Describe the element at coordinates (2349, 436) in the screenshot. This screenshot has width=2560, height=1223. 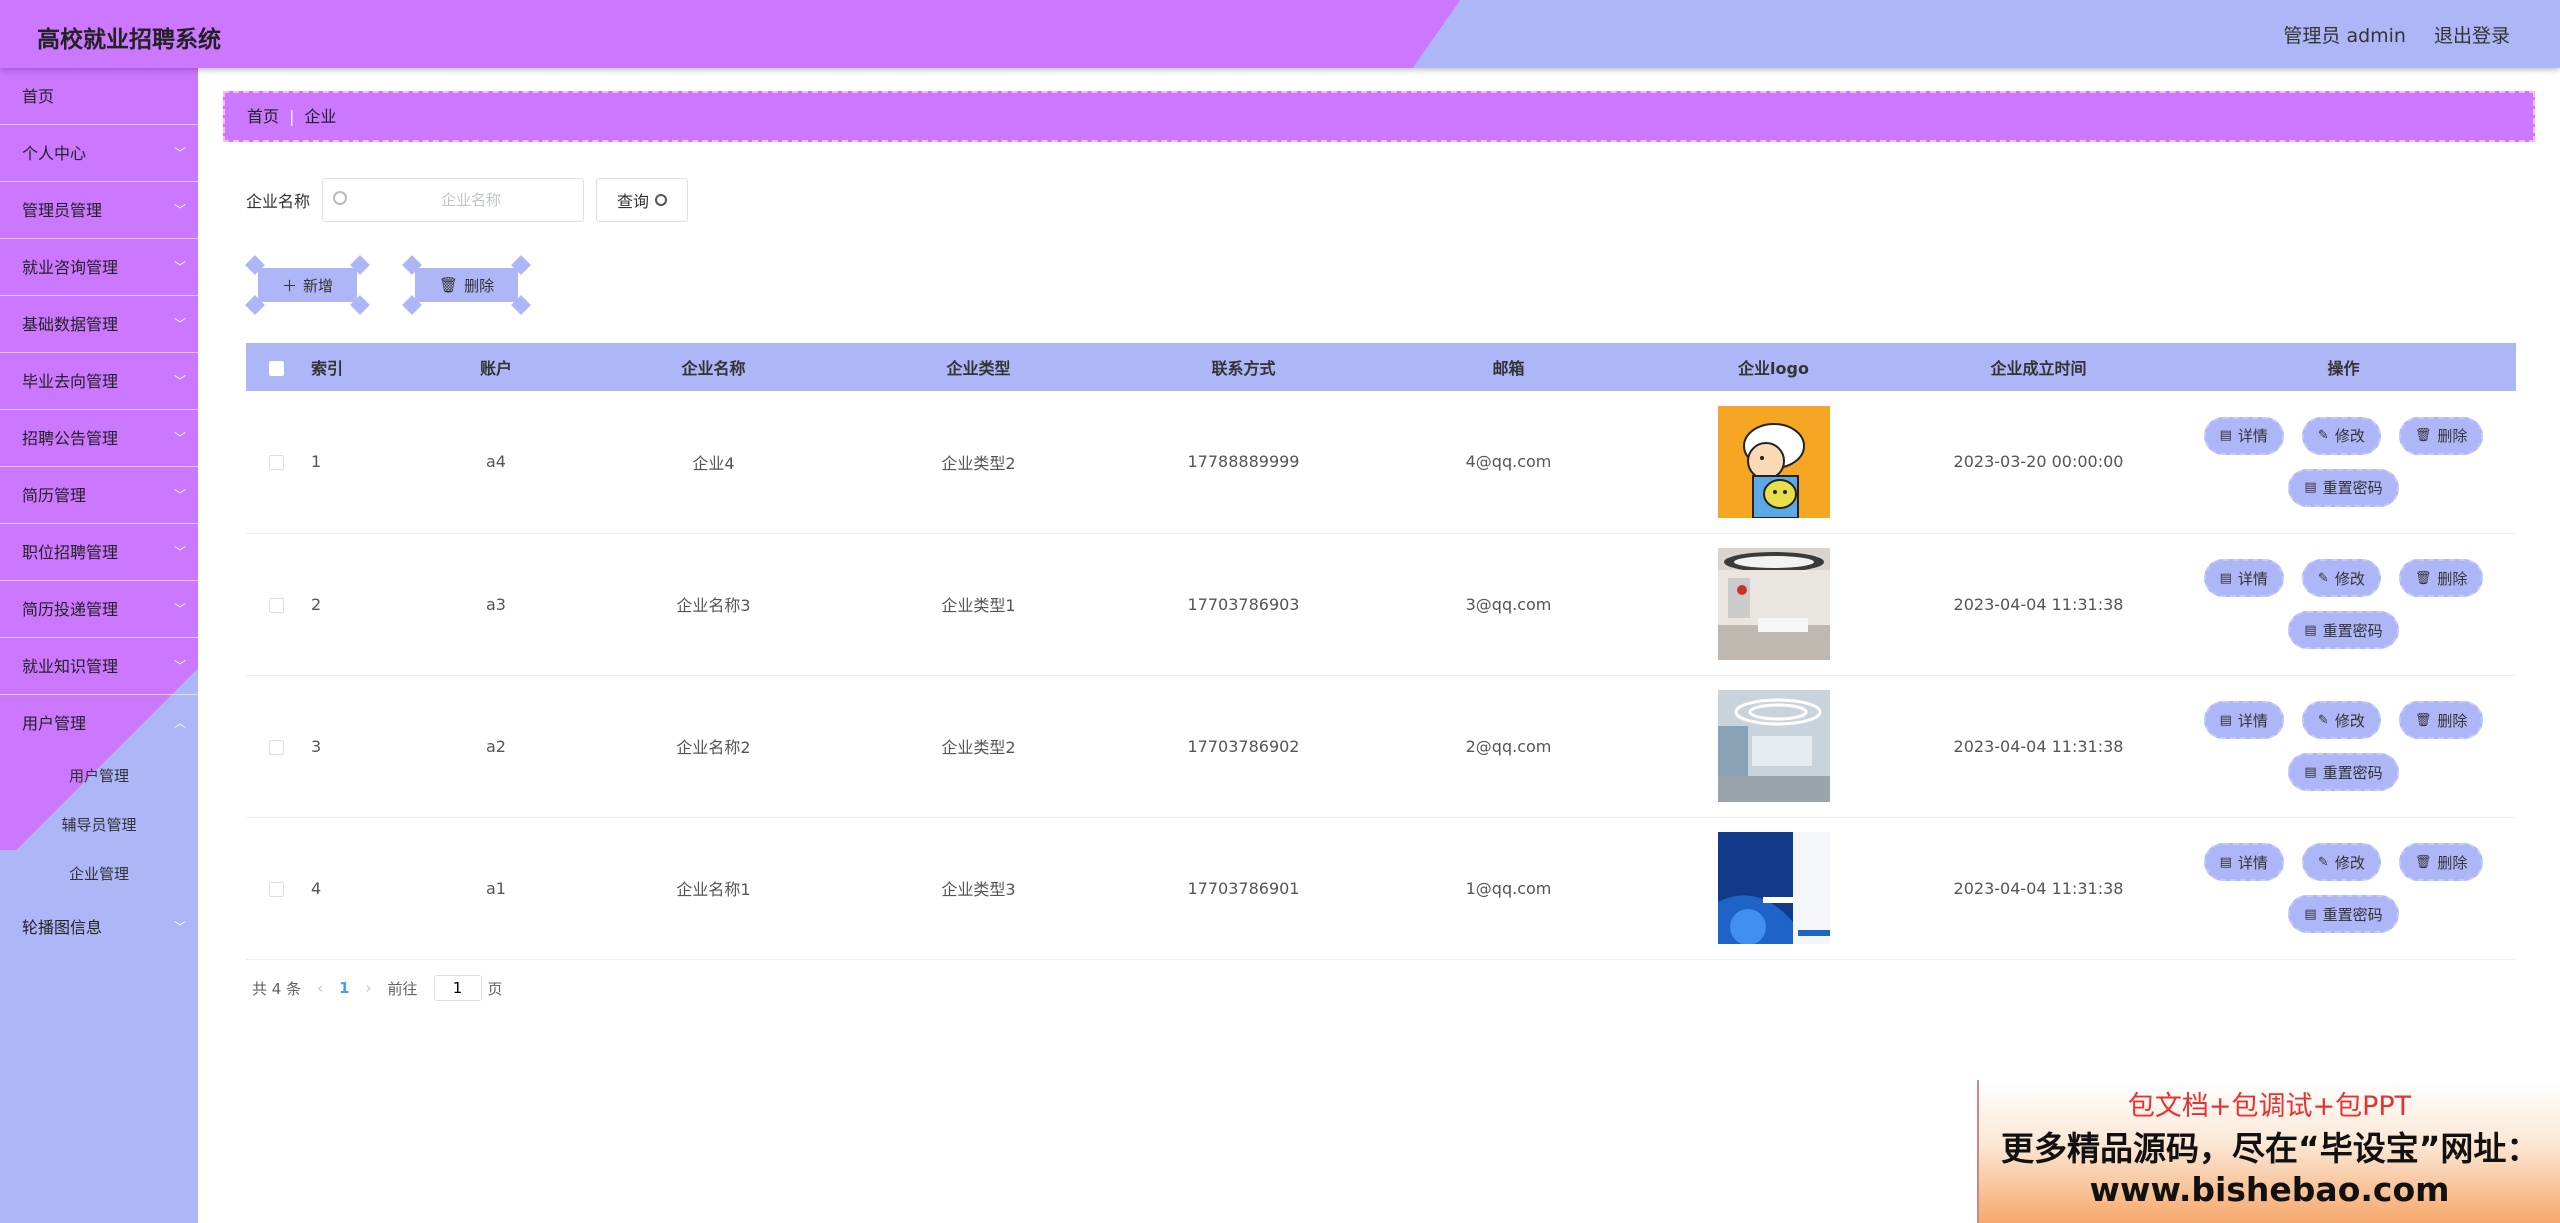
I see `edit-label: 修改` at that location.